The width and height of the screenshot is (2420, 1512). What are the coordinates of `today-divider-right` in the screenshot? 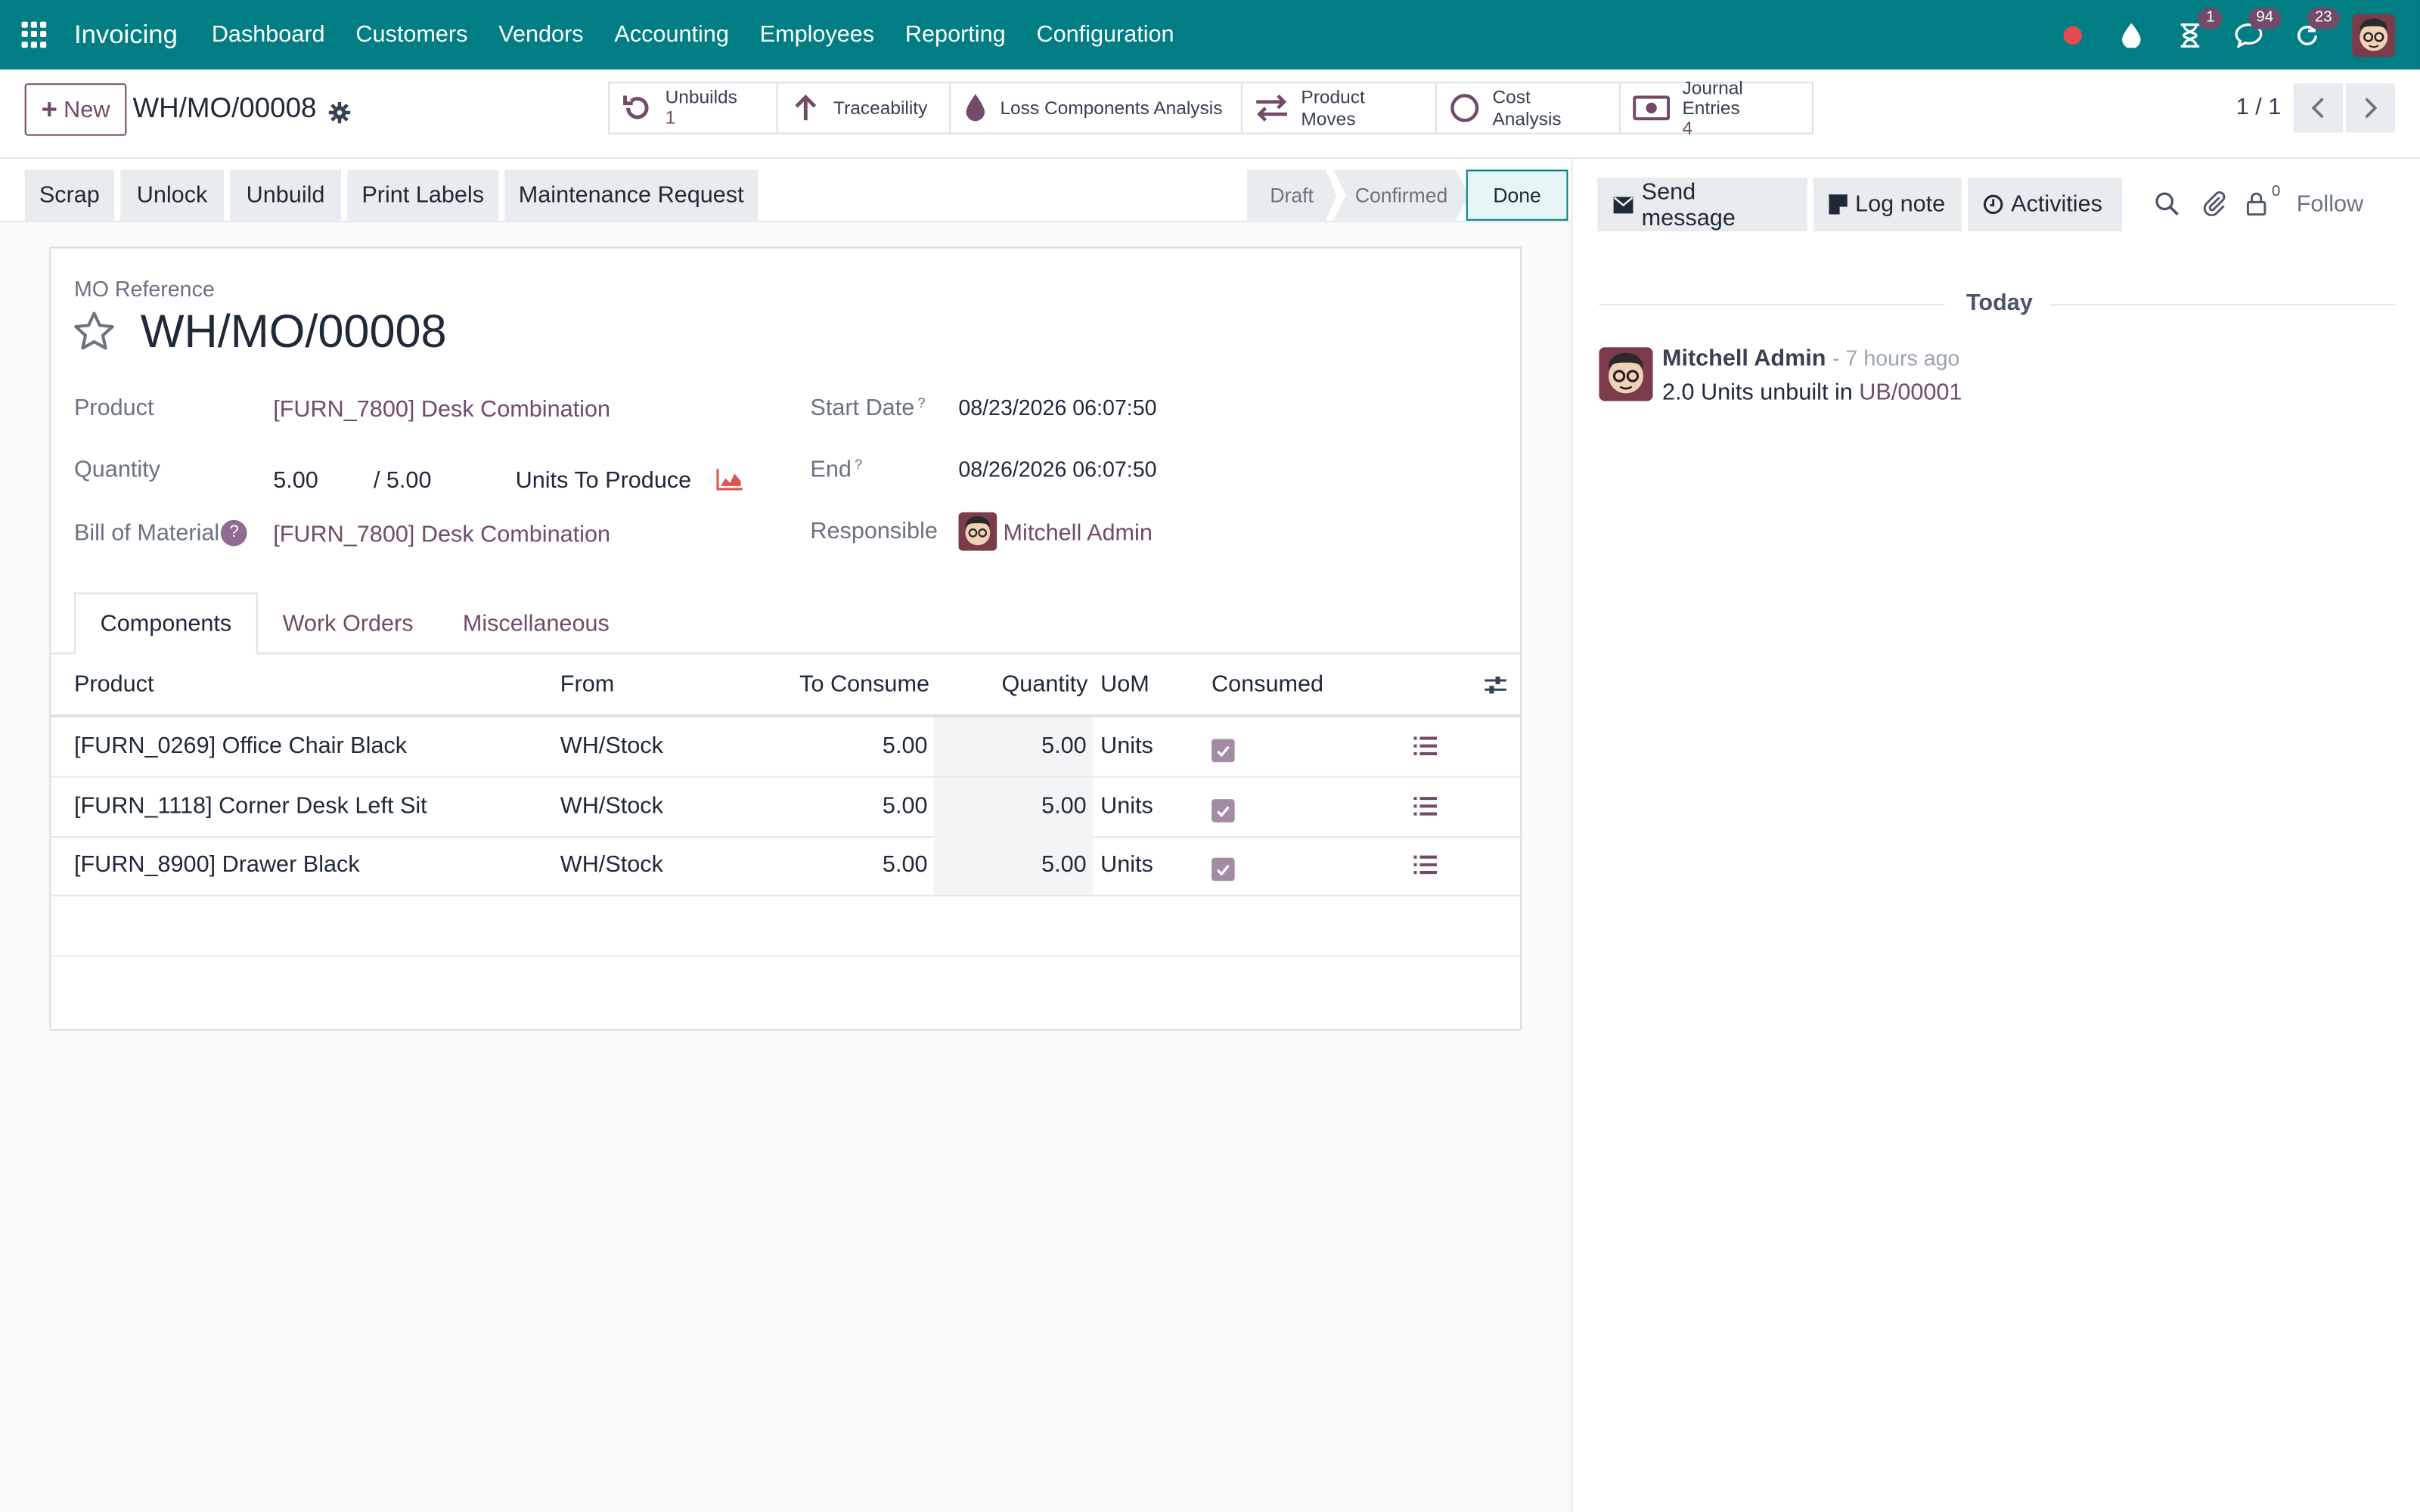 It's located at (2222, 305).